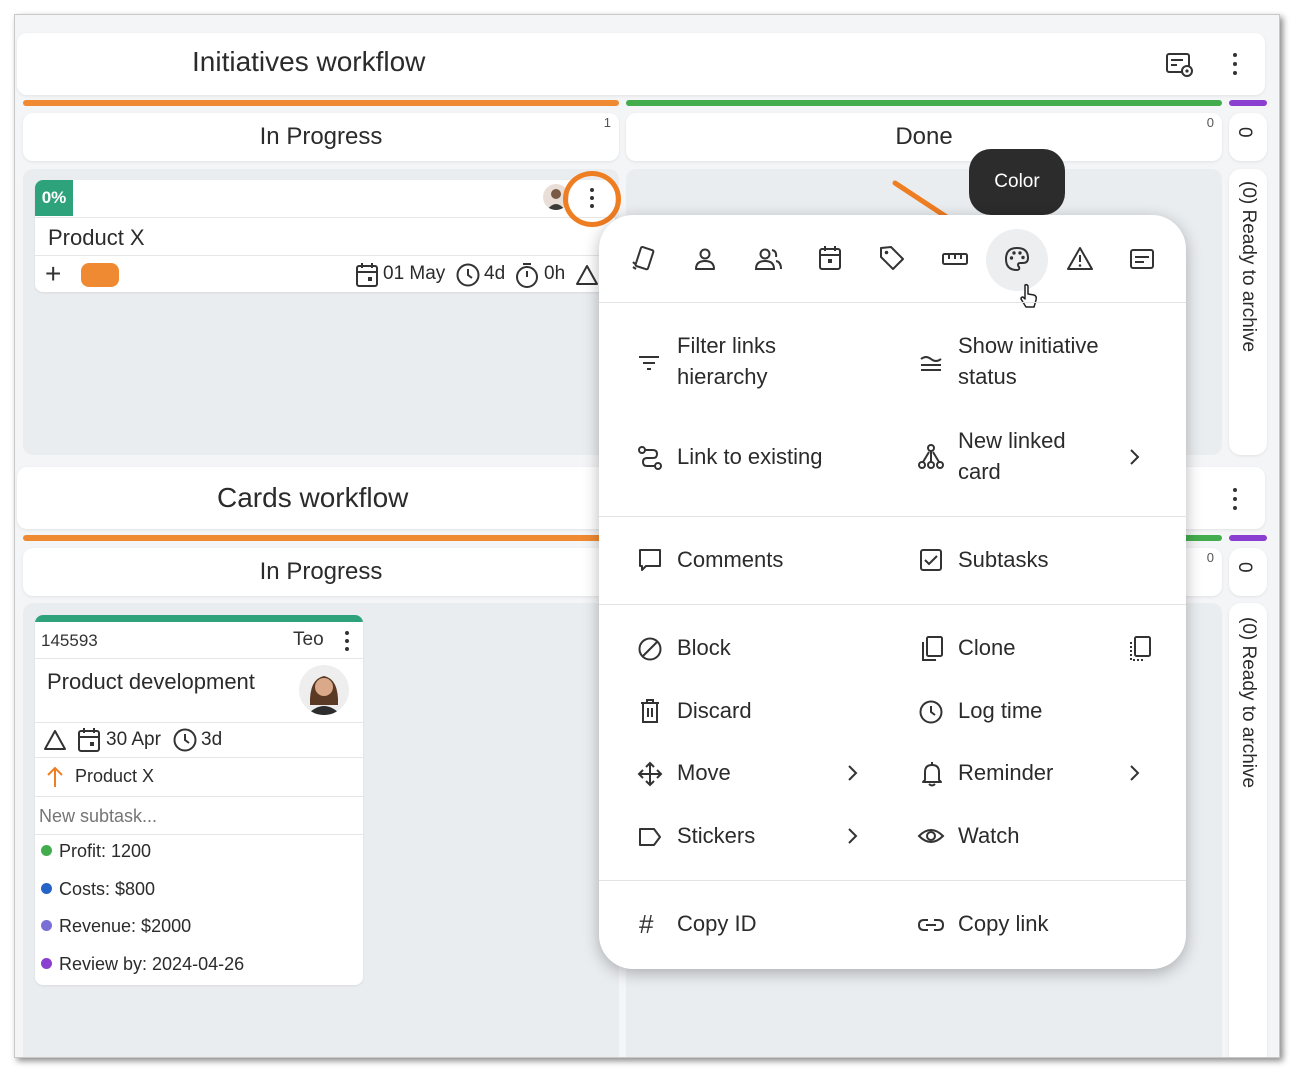  What do you see at coordinates (151, 682) in the screenshot?
I see `card-title: Product development` at bounding box center [151, 682].